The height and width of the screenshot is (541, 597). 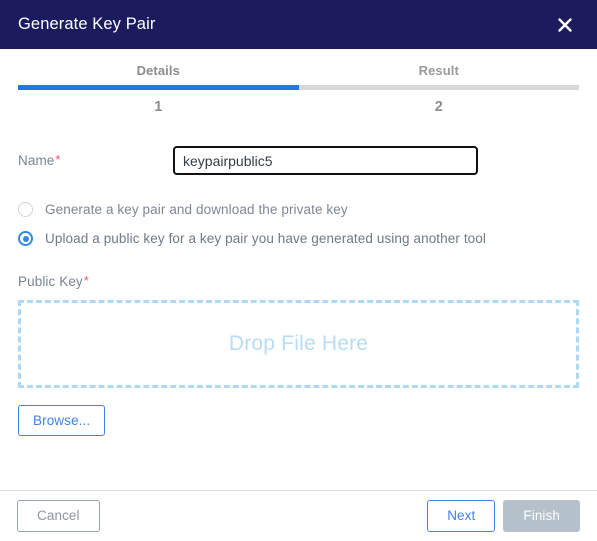 I want to click on step-result: Result 2, so click(x=438, y=89).